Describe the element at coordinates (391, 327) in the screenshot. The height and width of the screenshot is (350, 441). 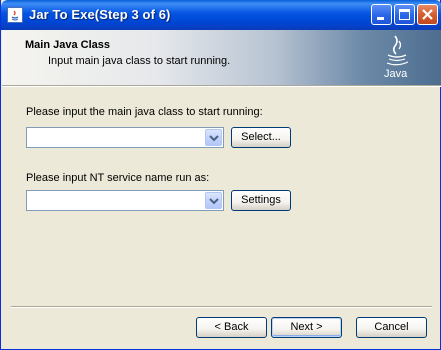
I see `cancel-button: Cancel` at that location.